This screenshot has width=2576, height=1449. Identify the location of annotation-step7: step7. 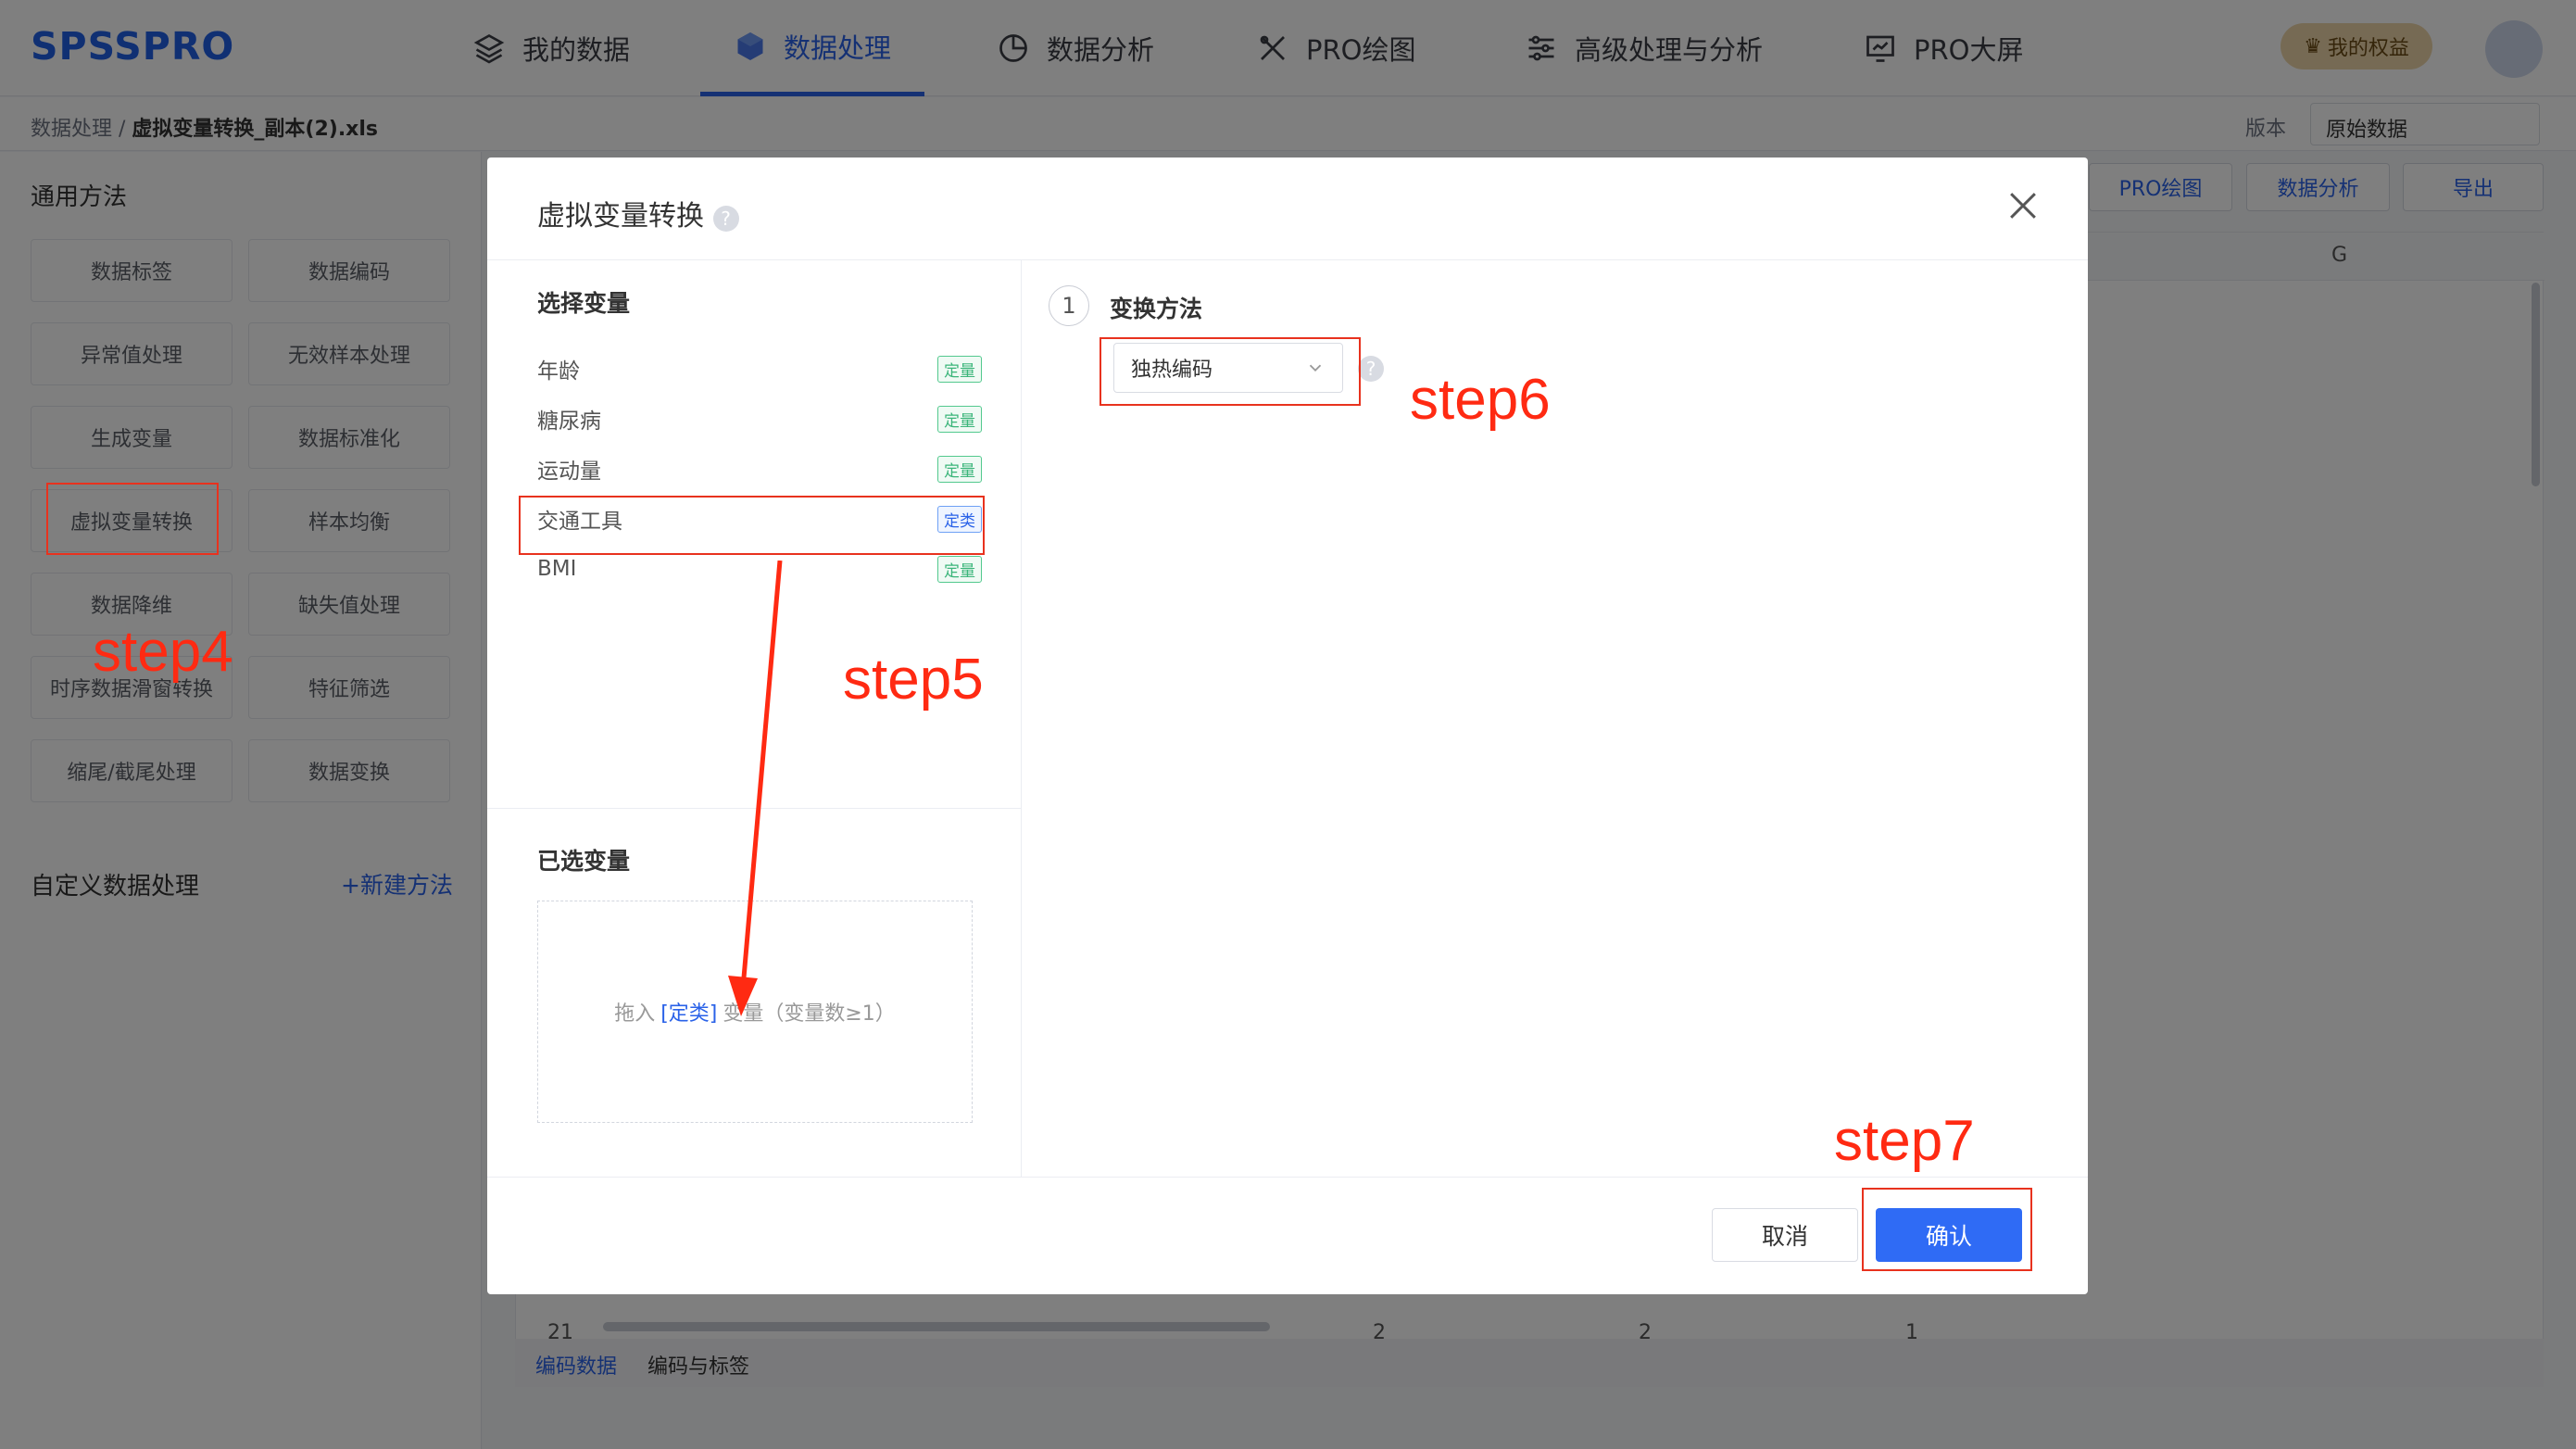
(1905, 1141).